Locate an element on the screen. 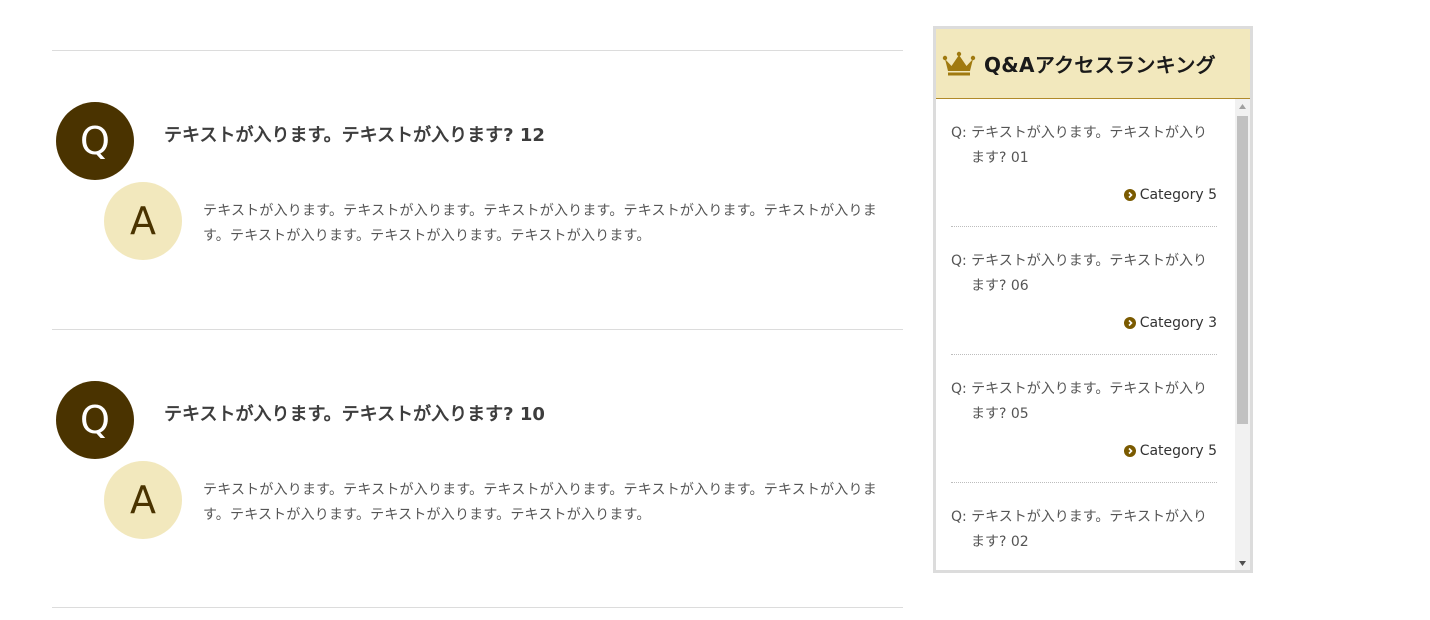 This screenshot has width=1430, height=620. ranking-question-link: Q: テキストが入ります。テキストが入ります? 02 is located at coordinates (1084, 530).